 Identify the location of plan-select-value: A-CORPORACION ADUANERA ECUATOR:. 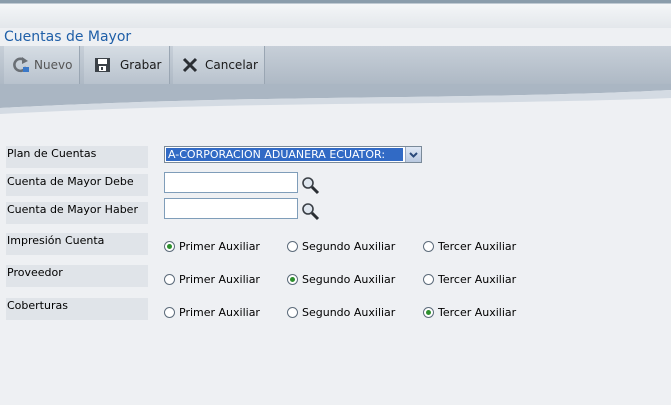
(284, 154).